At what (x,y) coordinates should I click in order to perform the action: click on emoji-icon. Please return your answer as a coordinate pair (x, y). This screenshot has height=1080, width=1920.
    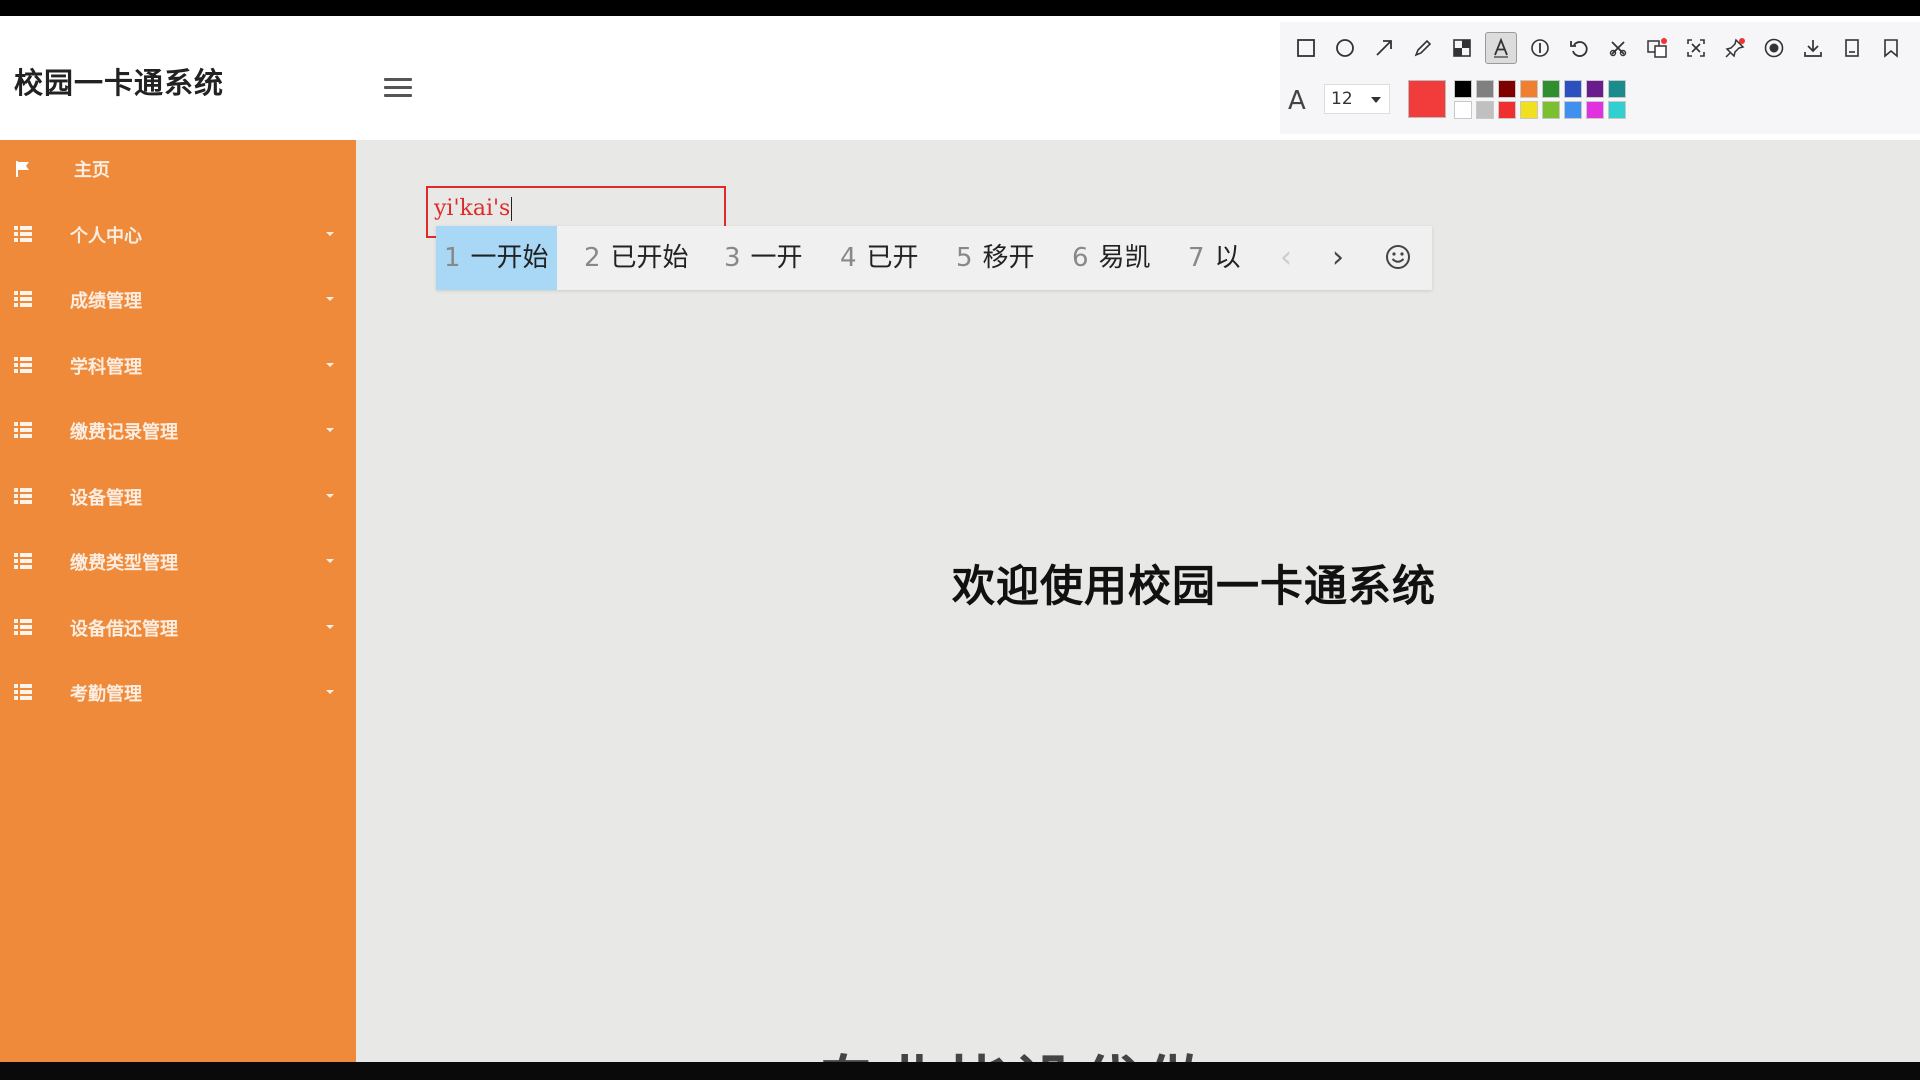
    Looking at the image, I should click on (1398, 257).